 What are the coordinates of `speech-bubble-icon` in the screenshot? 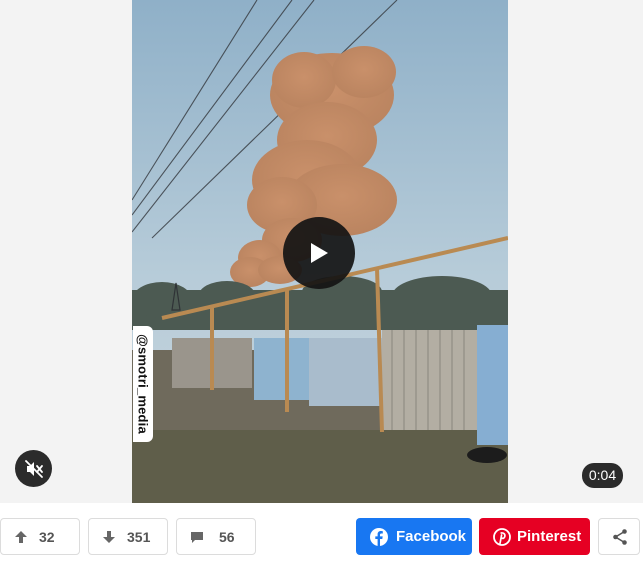 It's located at (197, 537).